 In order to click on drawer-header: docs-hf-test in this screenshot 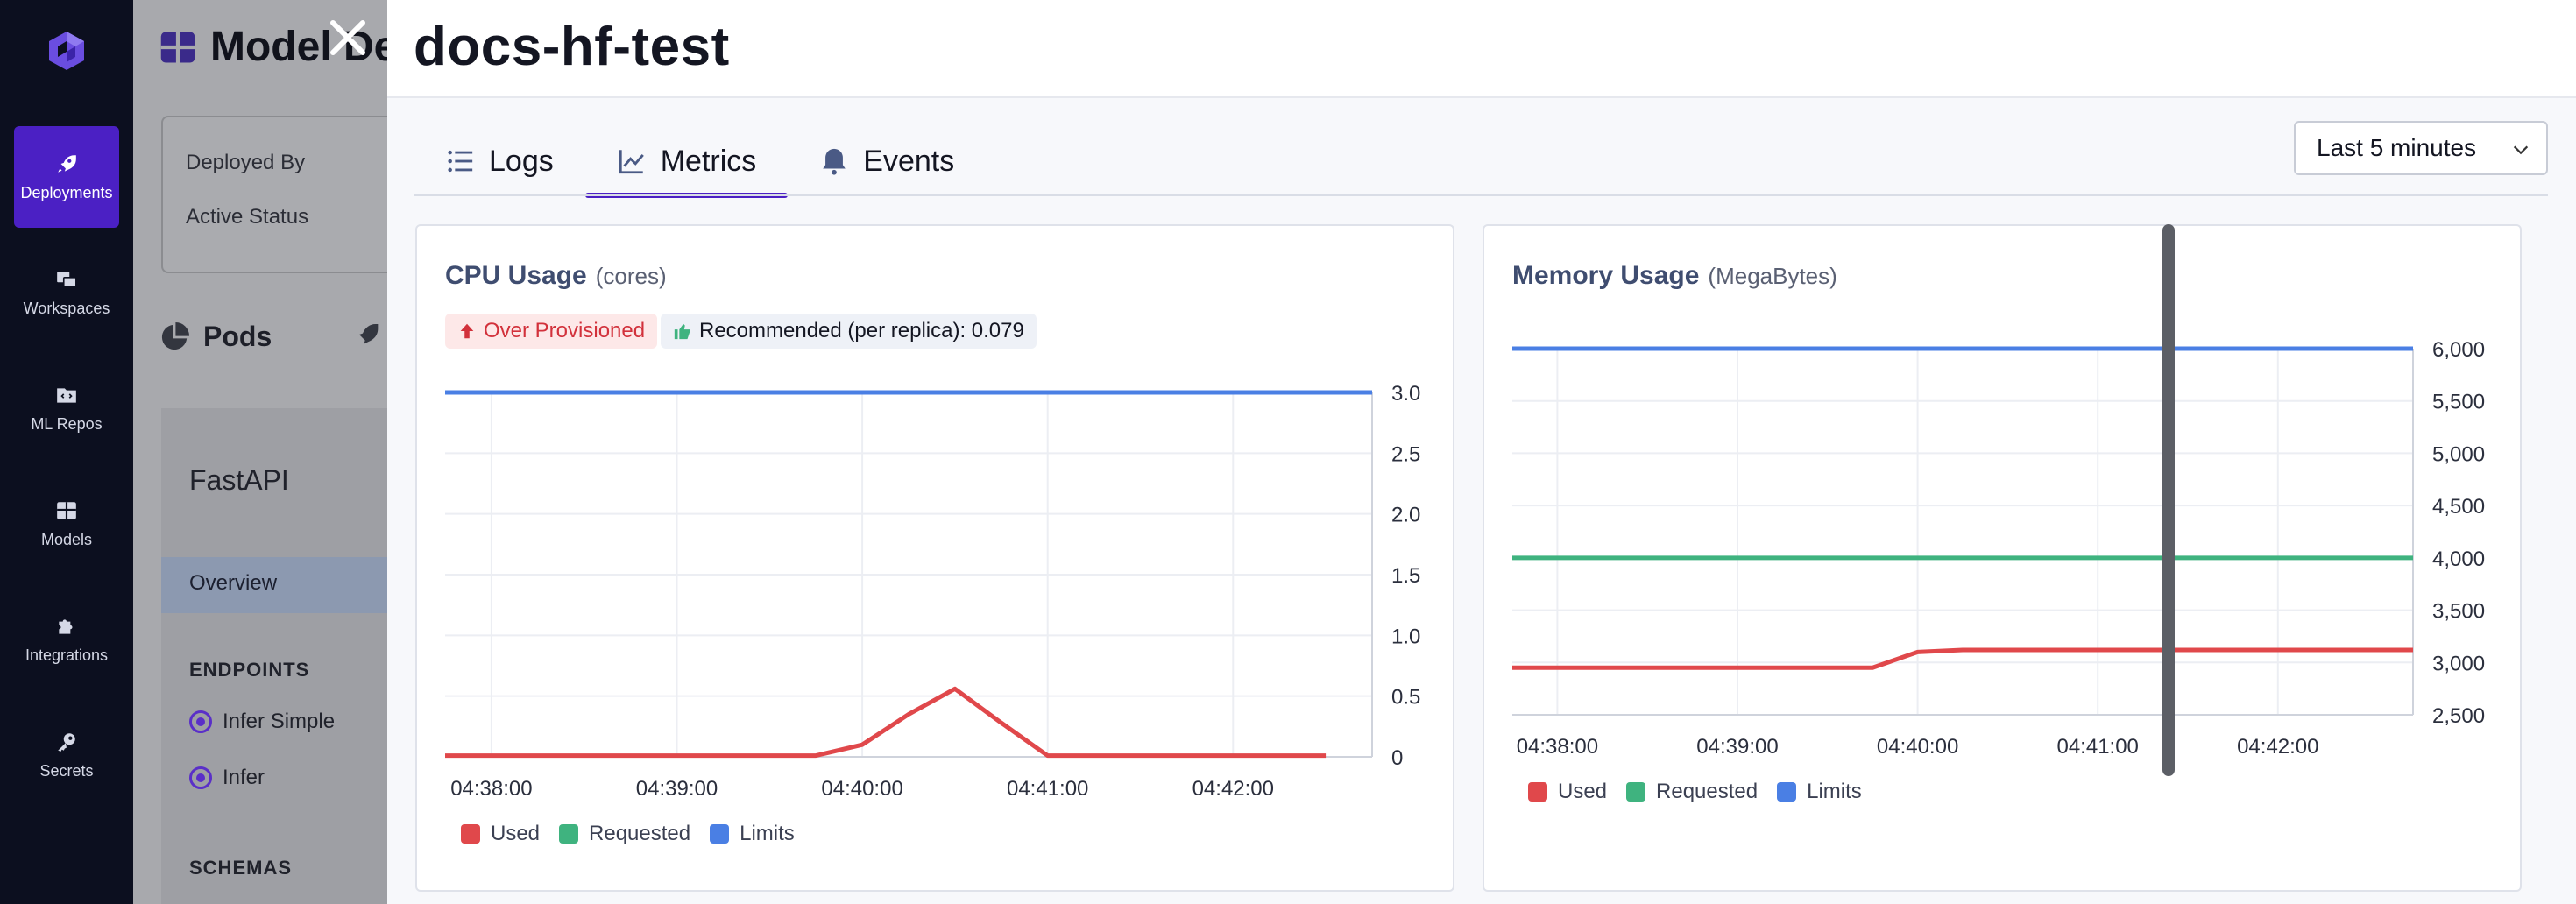, I will do `click(1481, 49)`.